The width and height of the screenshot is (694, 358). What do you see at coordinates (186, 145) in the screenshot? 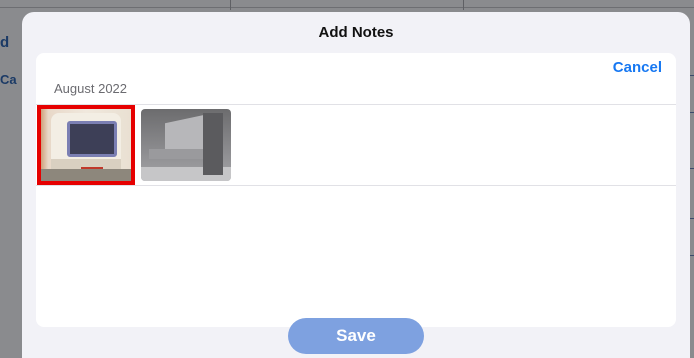
I see `photo-thumbnail-bracket` at bounding box center [186, 145].